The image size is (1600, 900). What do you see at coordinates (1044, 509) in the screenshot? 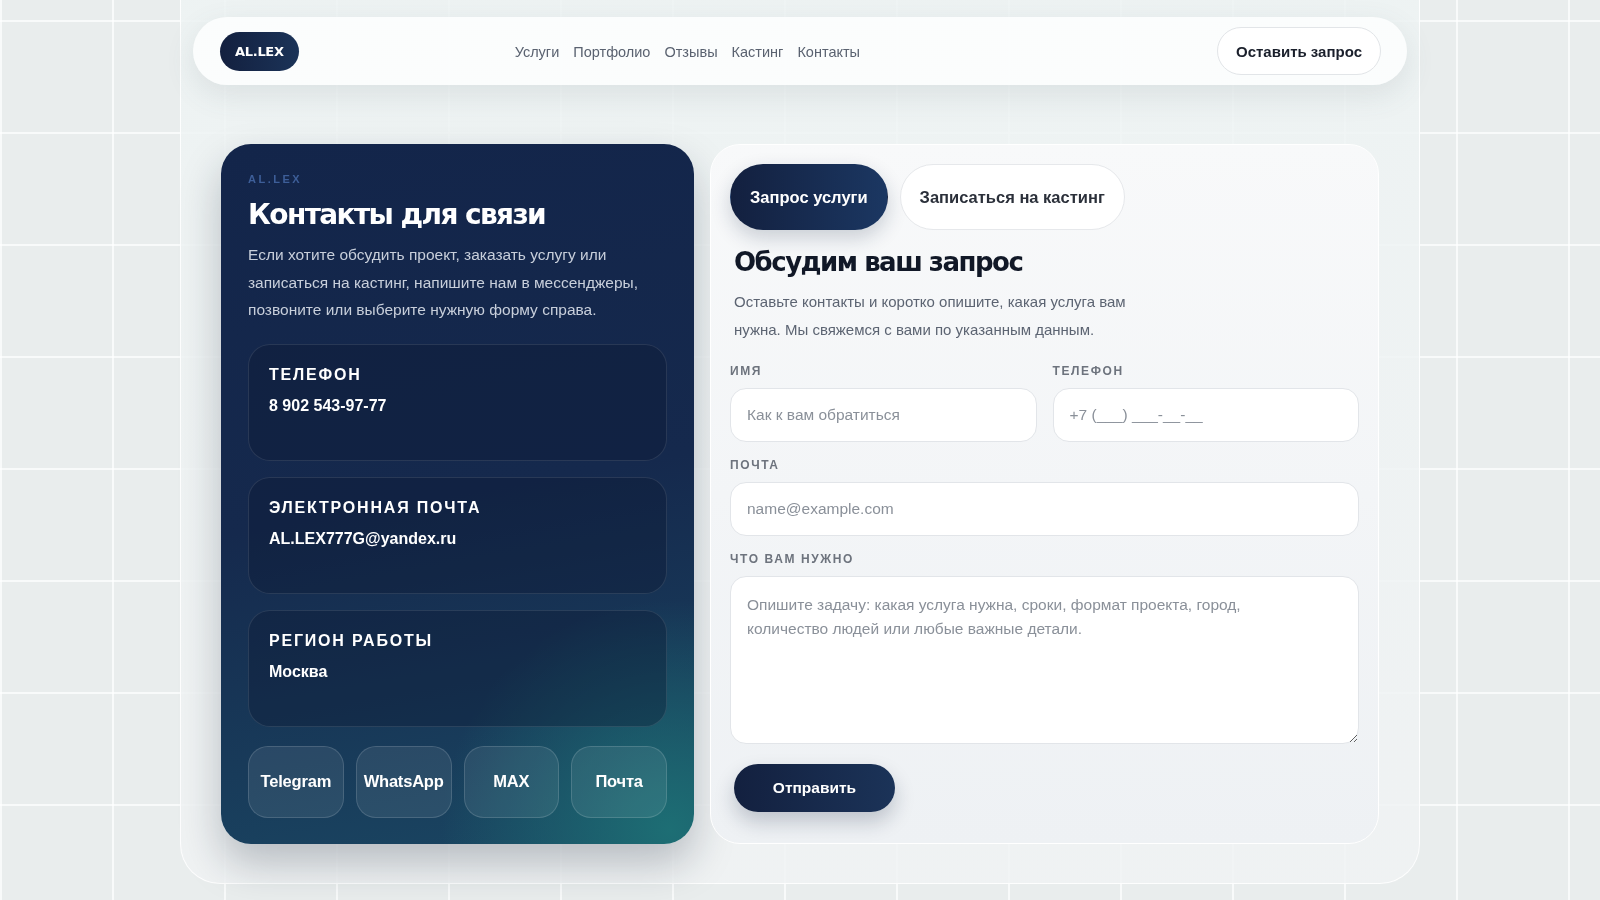
I see `input-field: name@example.com` at bounding box center [1044, 509].